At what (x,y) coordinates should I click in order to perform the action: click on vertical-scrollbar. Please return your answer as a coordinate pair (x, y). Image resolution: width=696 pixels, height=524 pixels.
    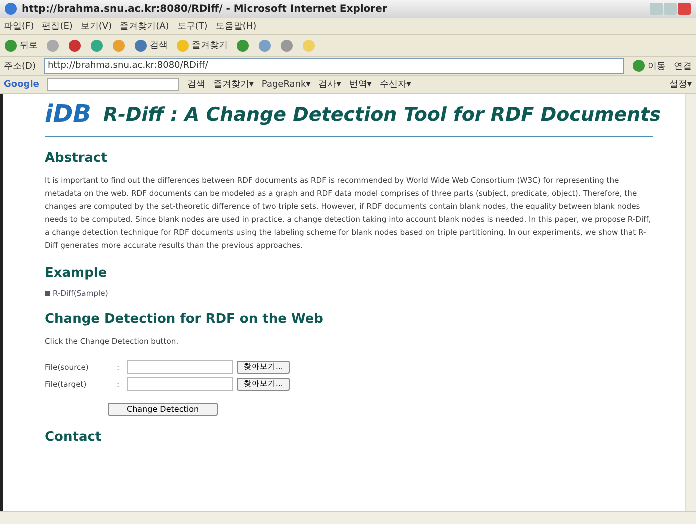
    Looking at the image, I should click on (690, 302).